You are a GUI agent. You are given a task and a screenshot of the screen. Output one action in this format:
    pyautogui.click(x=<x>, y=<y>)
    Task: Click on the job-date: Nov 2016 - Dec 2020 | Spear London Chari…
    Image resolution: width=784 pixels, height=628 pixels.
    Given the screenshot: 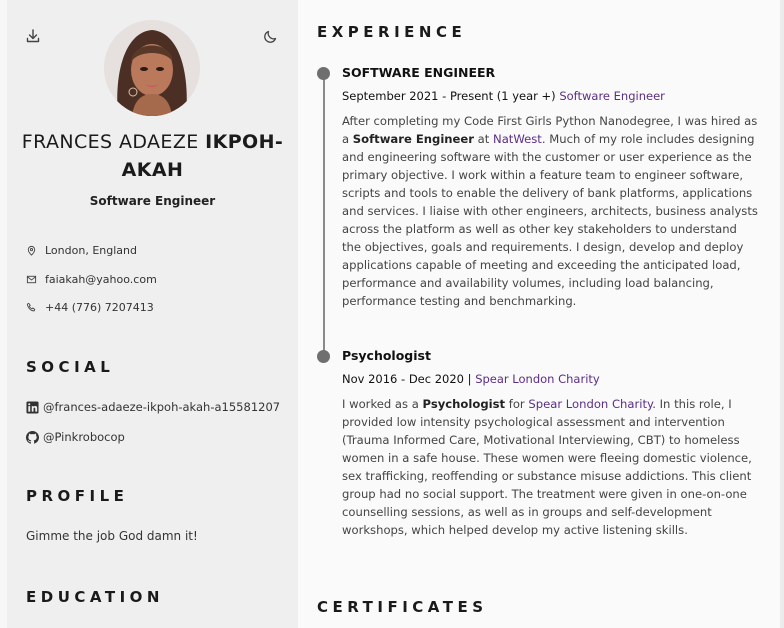 What is the action you would take?
    pyautogui.click(x=471, y=379)
    